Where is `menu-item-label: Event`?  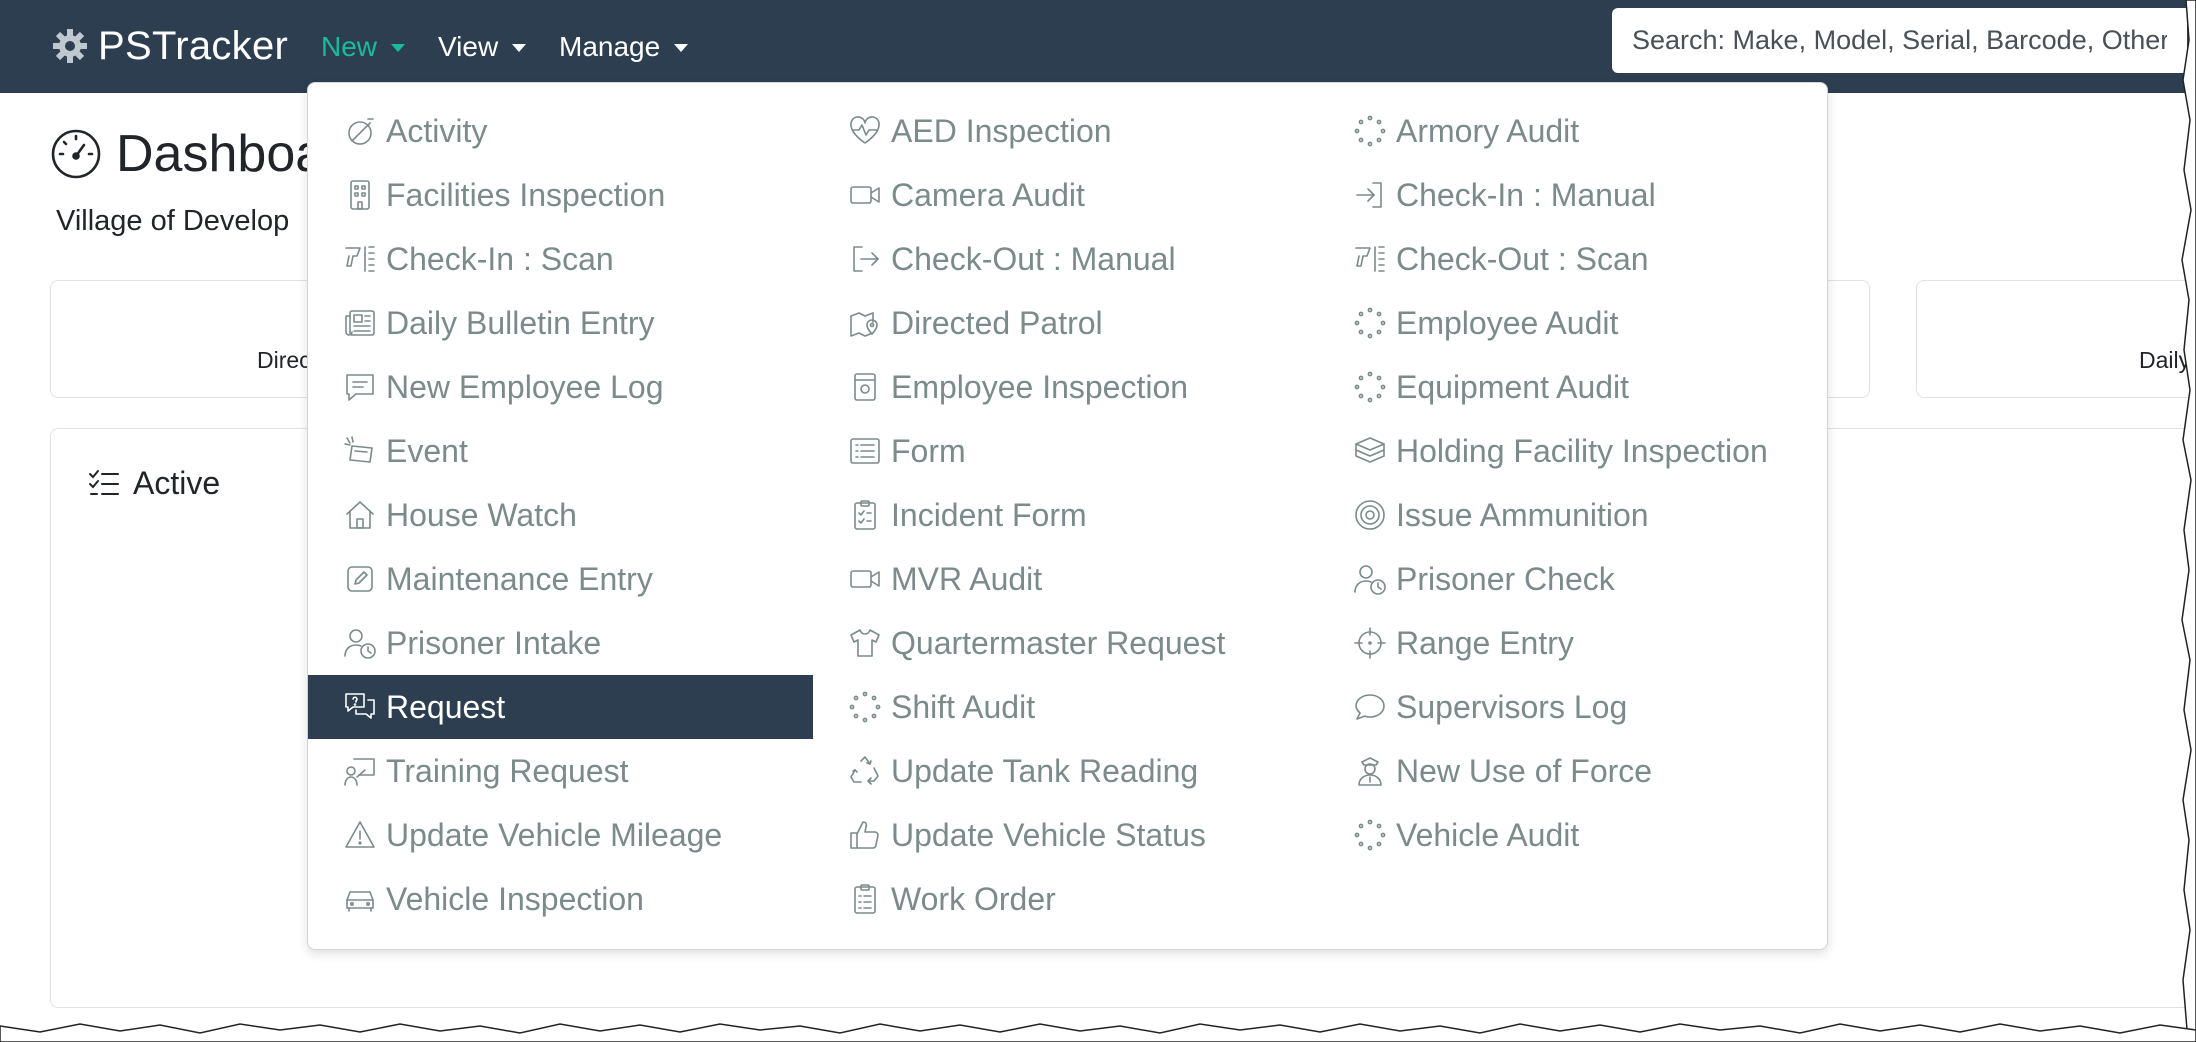
menu-item-label: Event is located at coordinates (427, 450).